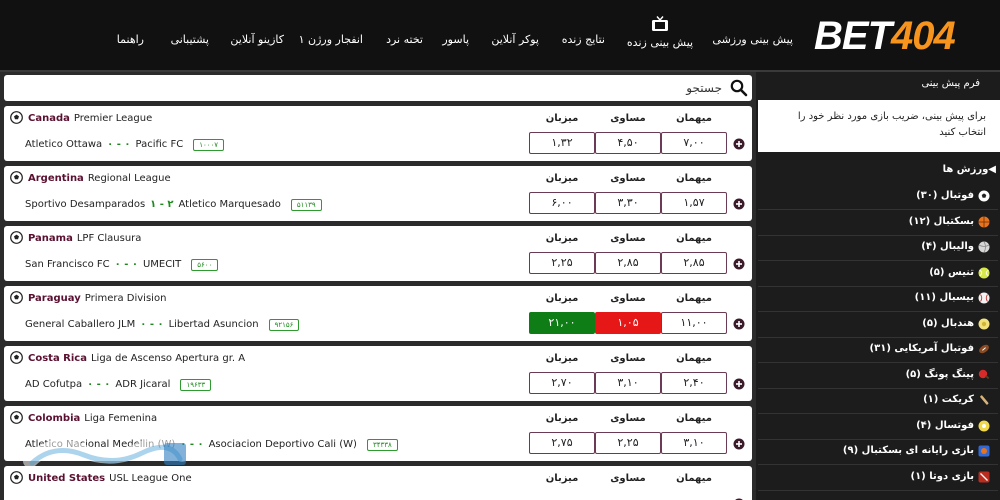  I want to click on home-team: Atletico Ottawa, so click(64, 144).